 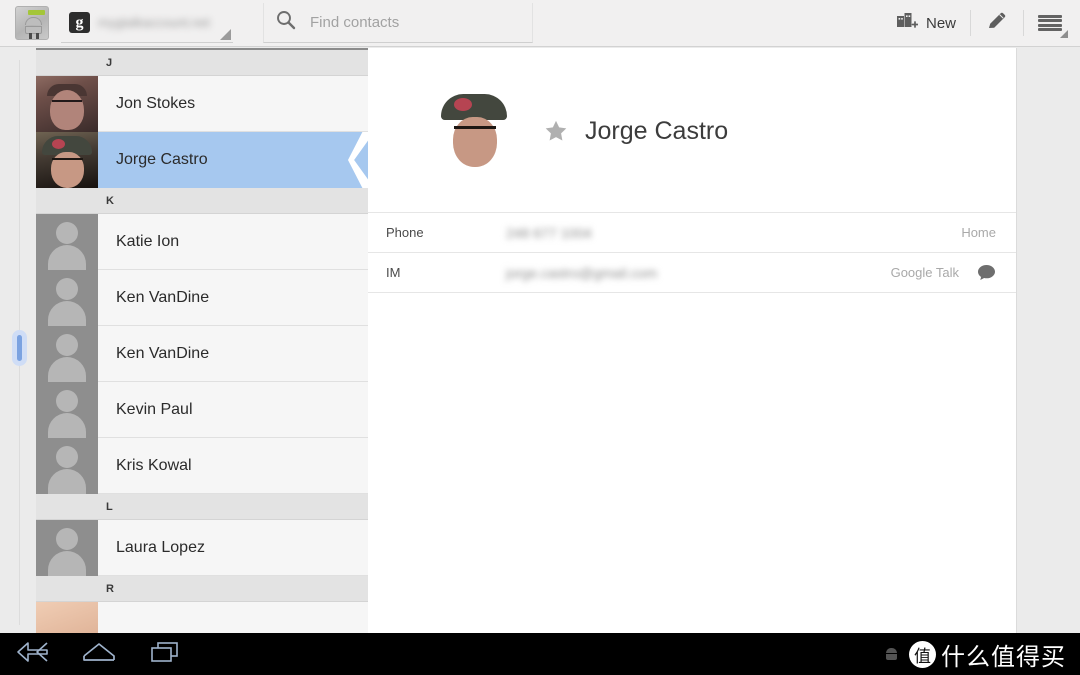 I want to click on contact-name: Jorge Castro, so click(x=657, y=130).